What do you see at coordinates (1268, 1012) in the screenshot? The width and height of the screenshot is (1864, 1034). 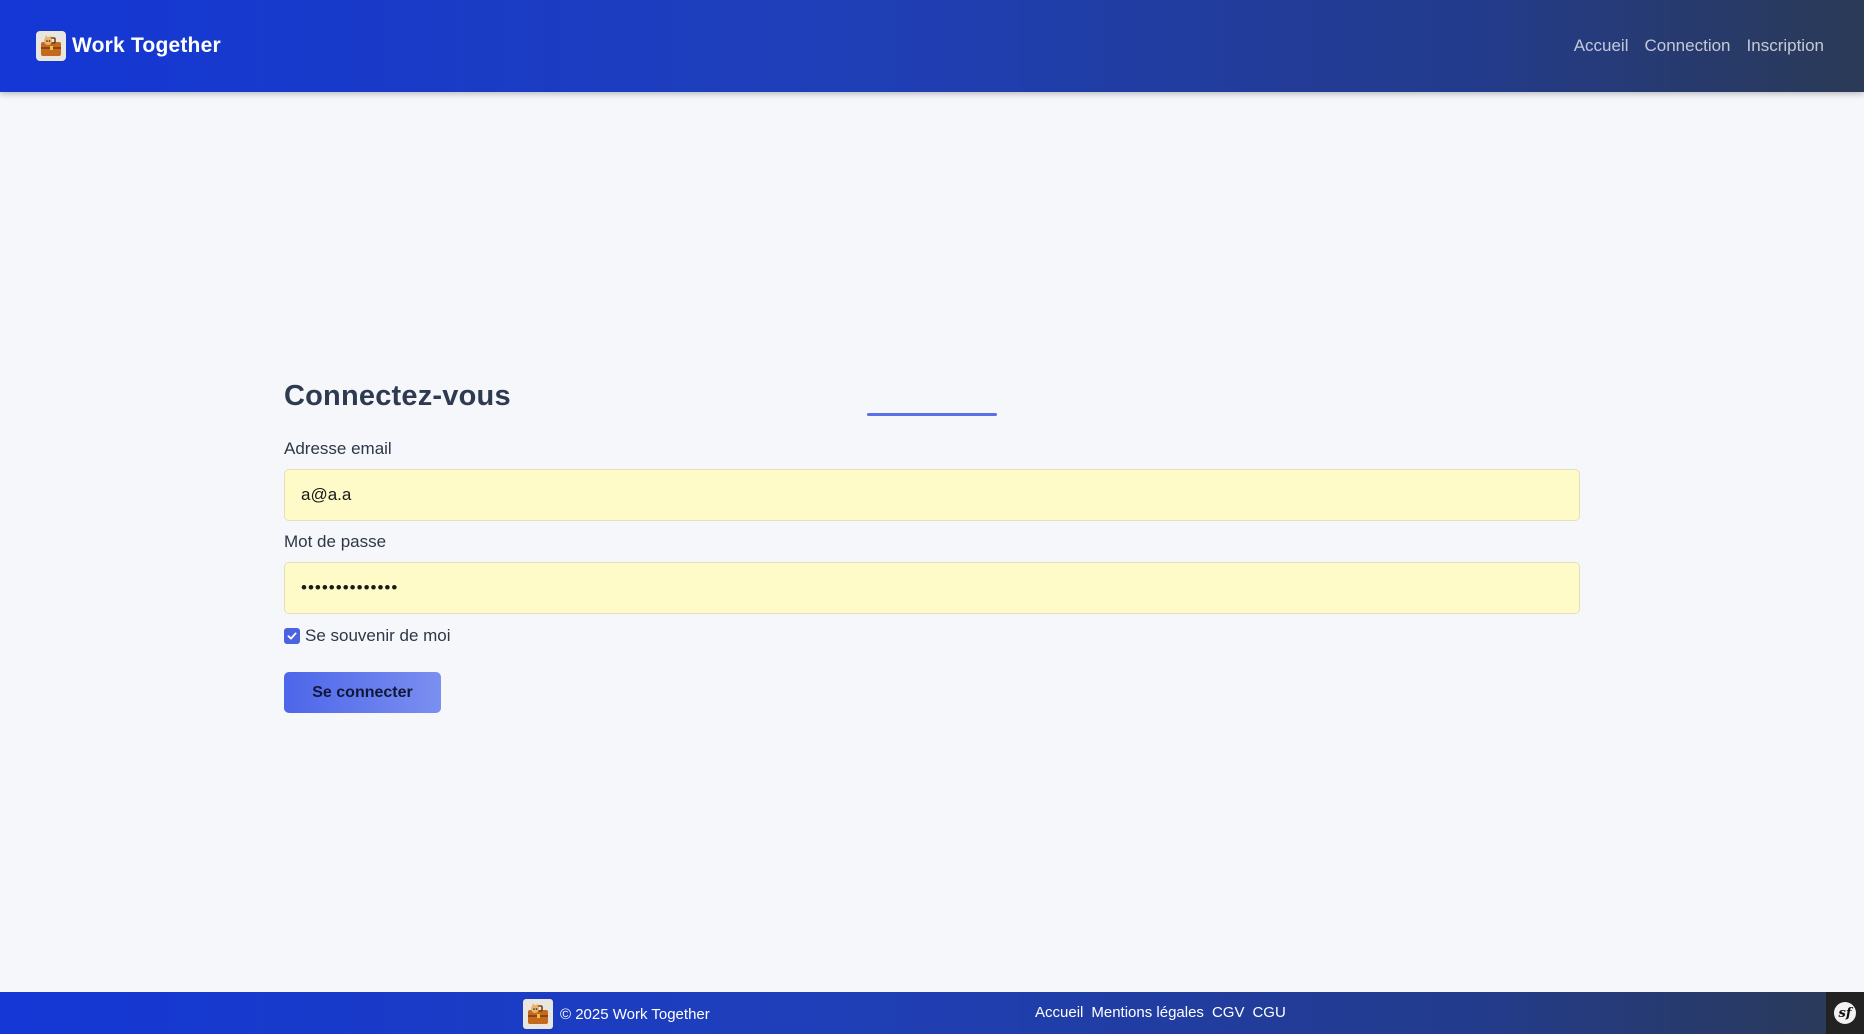 I see `footer-link-cgu: CGU` at bounding box center [1268, 1012].